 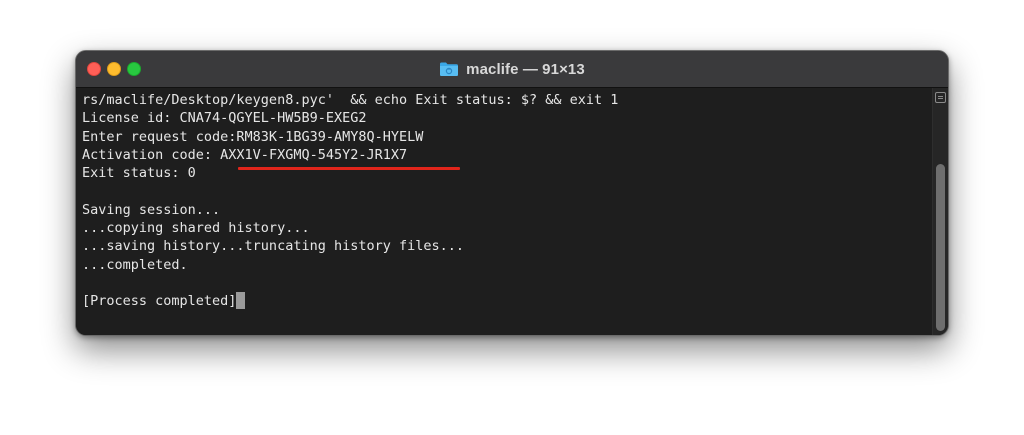 I want to click on window-title-group: maclife — 91×13, so click(x=512, y=69).